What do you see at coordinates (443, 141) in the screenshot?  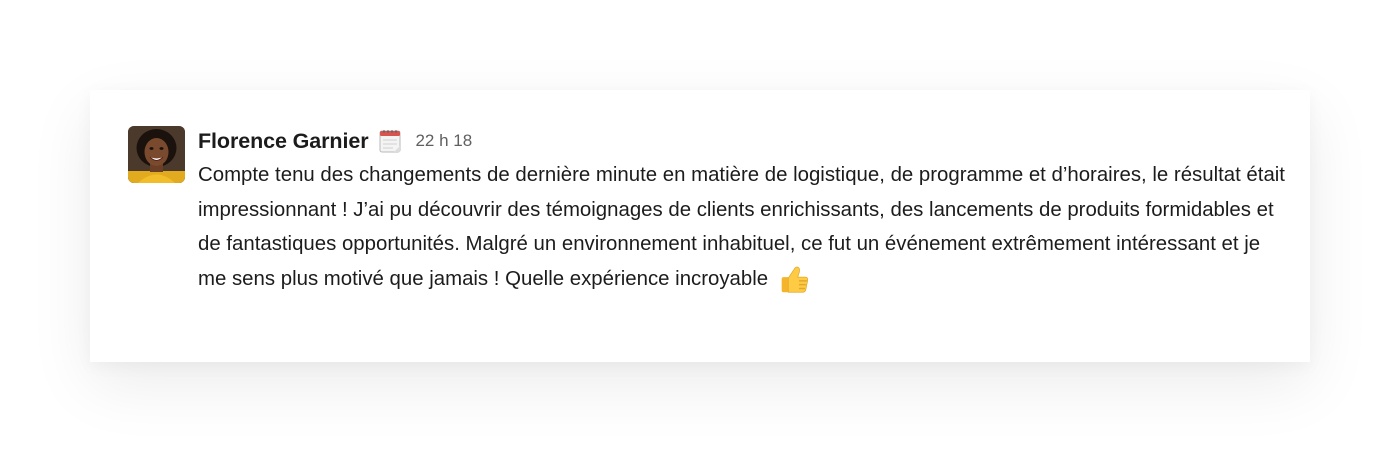 I see `timestamp: 22 h 18` at bounding box center [443, 141].